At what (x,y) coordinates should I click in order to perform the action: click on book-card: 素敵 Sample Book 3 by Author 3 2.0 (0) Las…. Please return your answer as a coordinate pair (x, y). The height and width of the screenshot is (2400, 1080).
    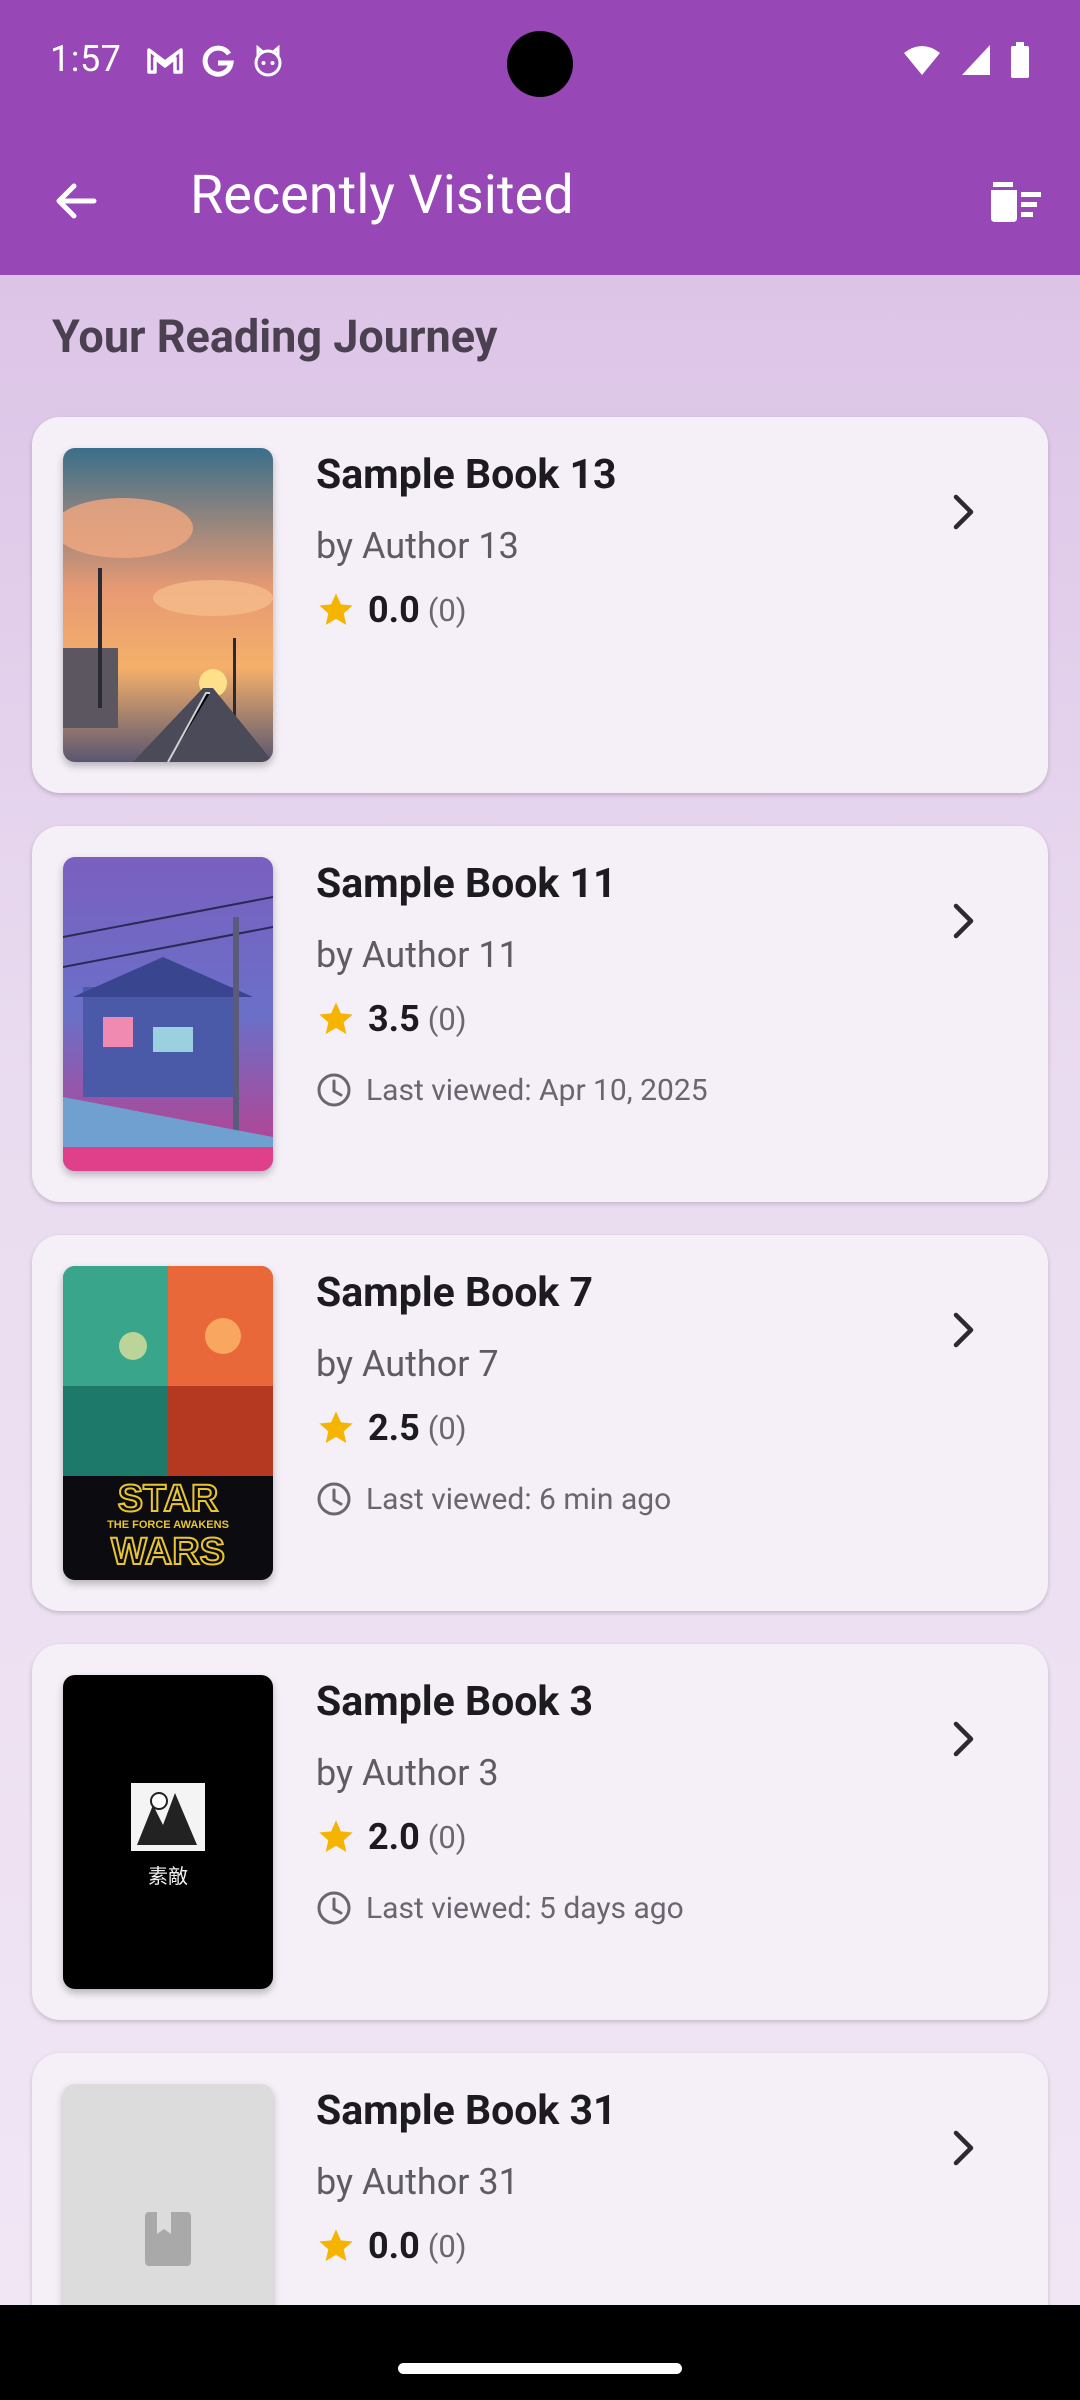
    Looking at the image, I should click on (540, 1832).